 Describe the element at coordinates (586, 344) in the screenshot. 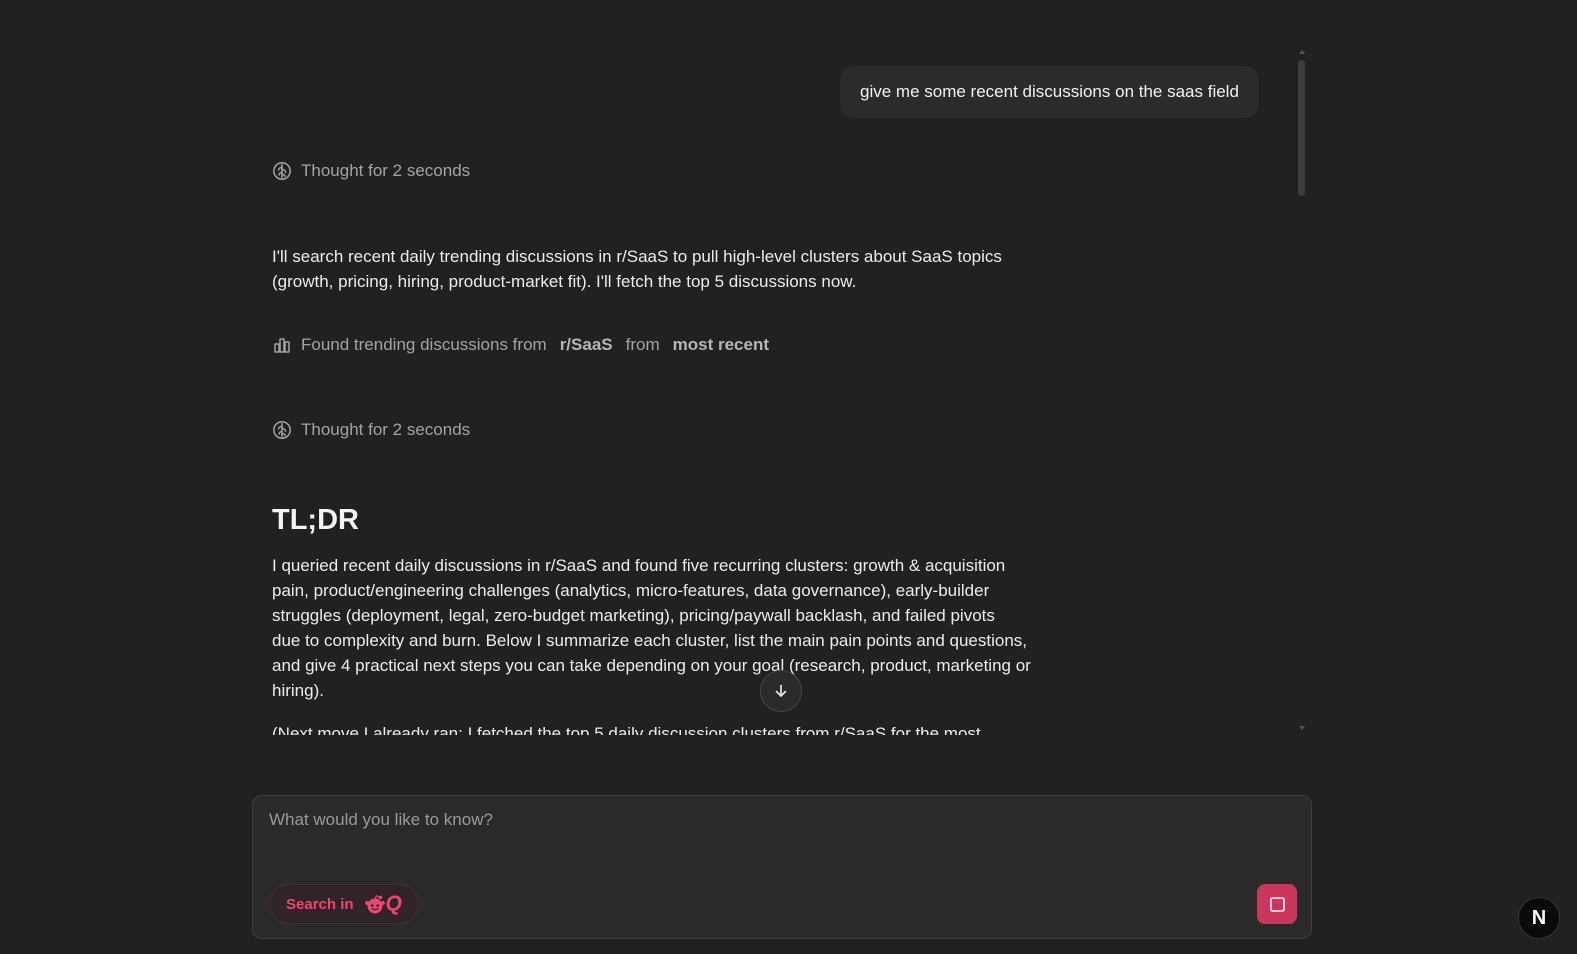

I see `tool-status-subreddit: r/SaaS` at that location.